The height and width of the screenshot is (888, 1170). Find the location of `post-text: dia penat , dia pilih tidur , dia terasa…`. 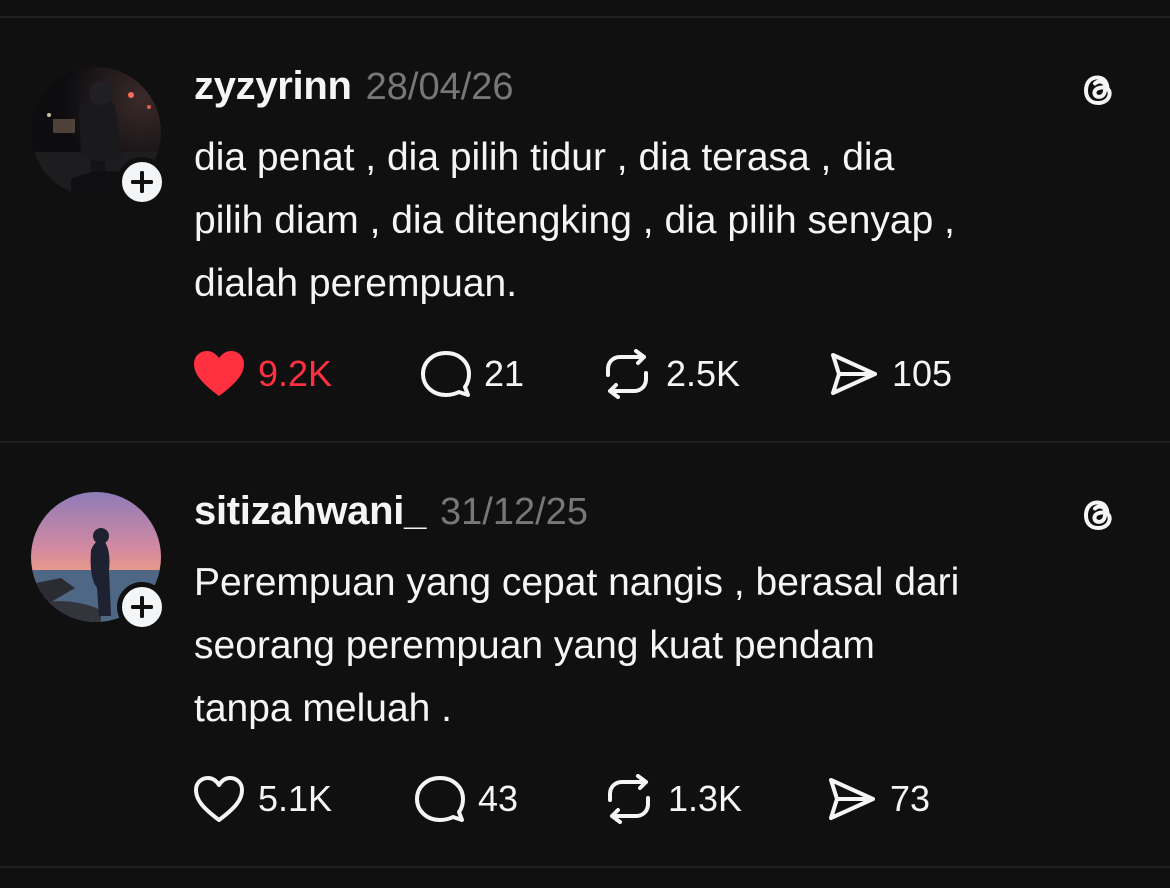

post-text: dia penat , dia pilih tidur , dia terasa… is located at coordinates (574, 220).